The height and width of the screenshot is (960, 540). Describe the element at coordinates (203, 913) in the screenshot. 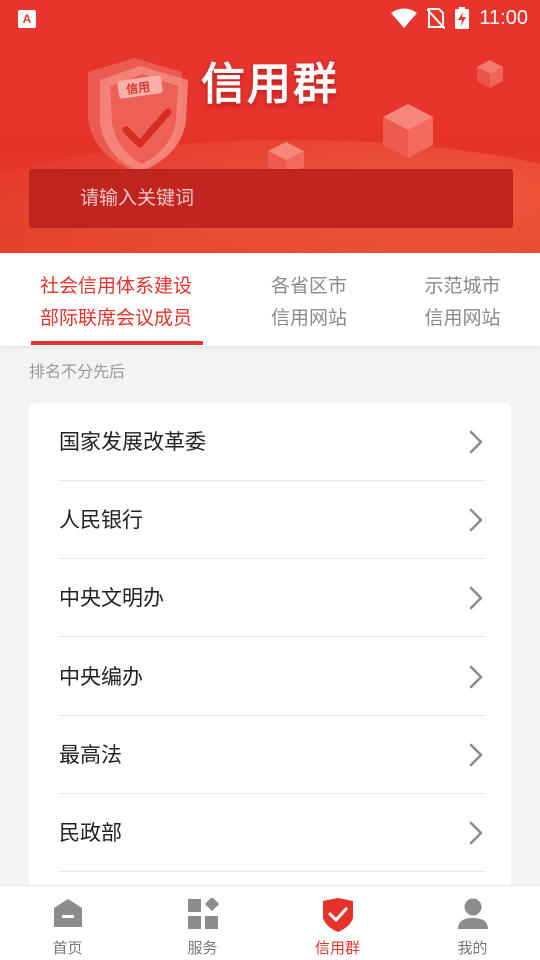

I see `grid-icon` at that location.